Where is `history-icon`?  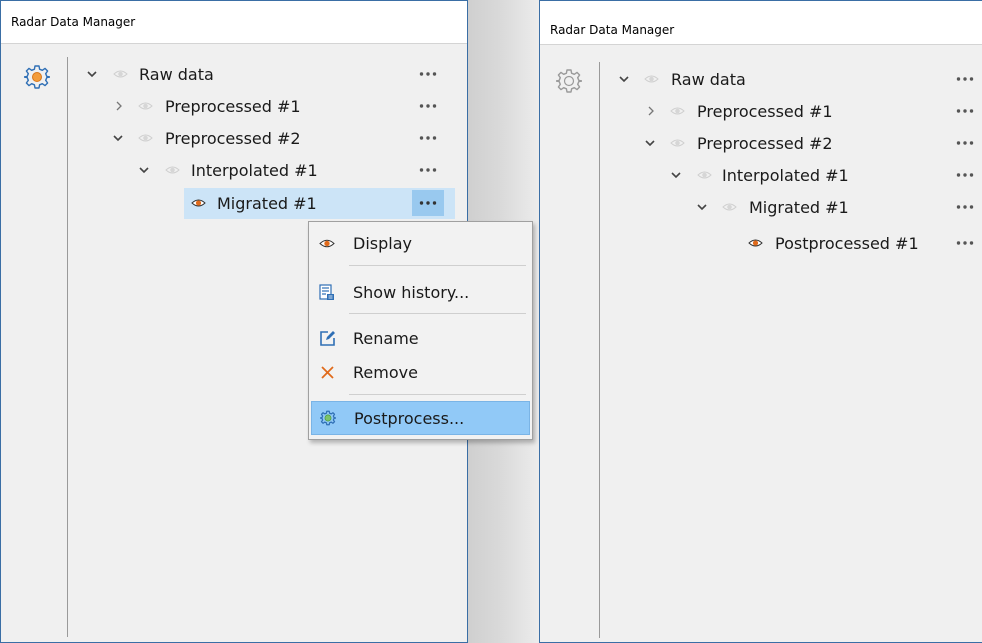
history-icon is located at coordinates (327, 292).